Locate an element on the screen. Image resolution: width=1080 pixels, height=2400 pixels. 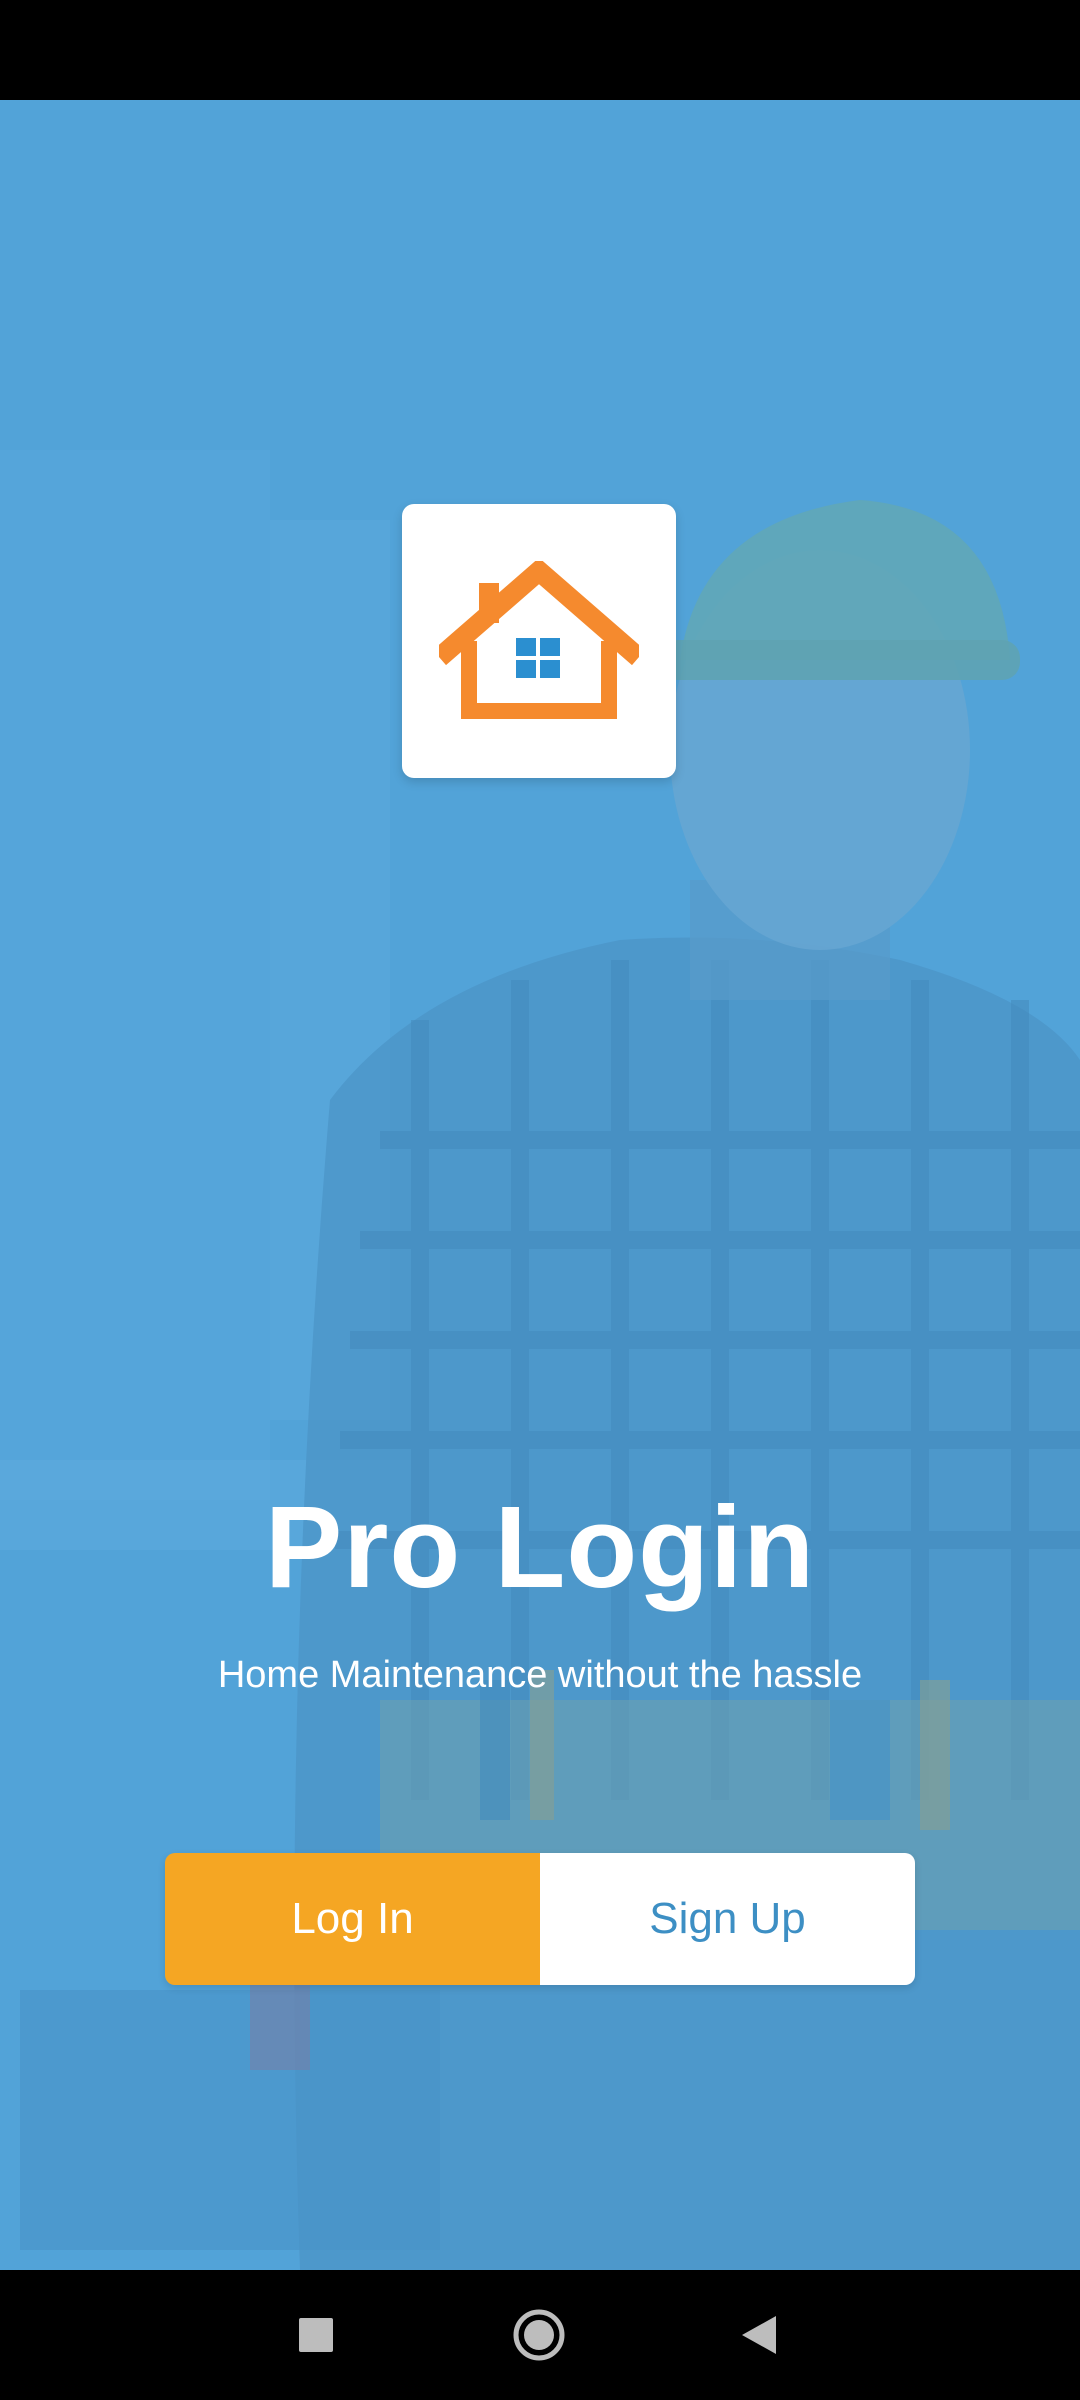
page-title: Pro Login is located at coordinates (540, 1547).